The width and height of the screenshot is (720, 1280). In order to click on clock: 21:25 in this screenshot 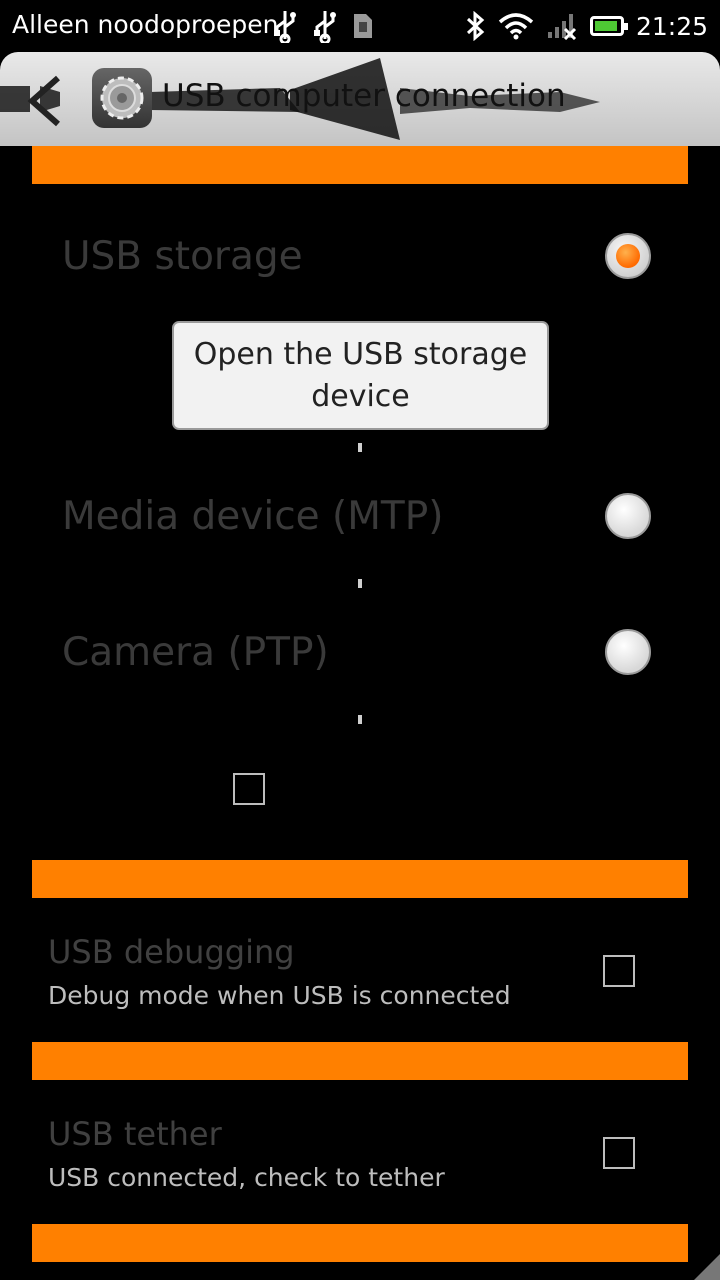, I will do `click(671, 26)`.